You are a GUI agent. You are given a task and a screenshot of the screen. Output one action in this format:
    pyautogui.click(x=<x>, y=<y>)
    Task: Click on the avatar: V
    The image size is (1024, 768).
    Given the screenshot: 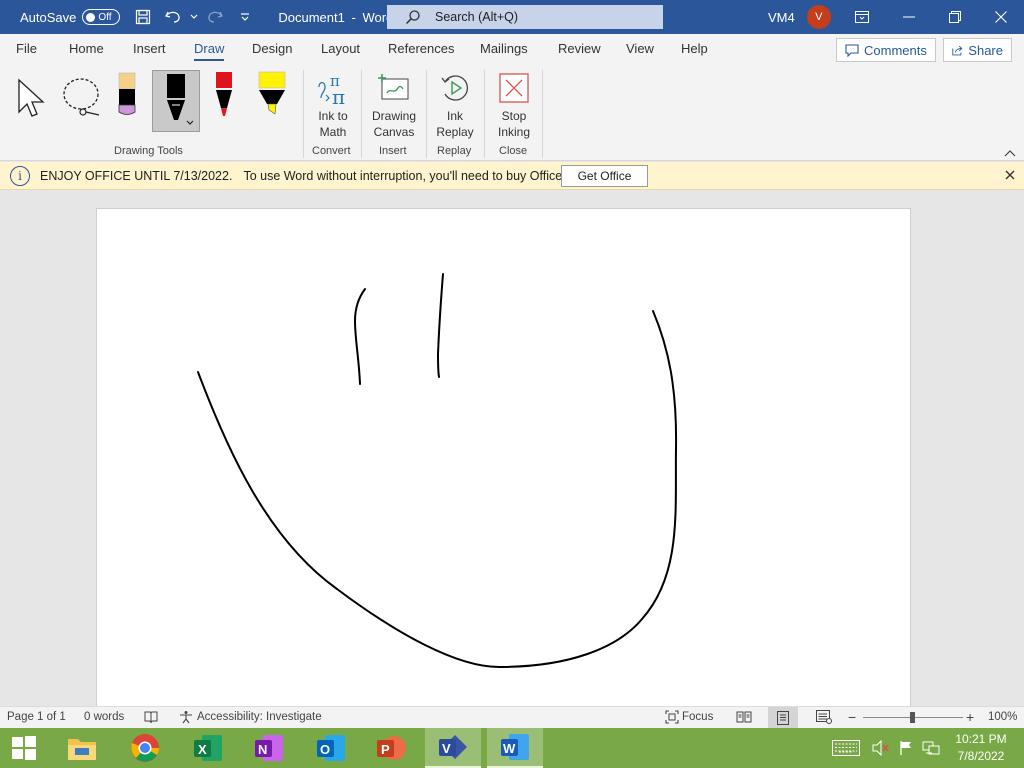 What is the action you would take?
    pyautogui.click(x=818, y=17)
    